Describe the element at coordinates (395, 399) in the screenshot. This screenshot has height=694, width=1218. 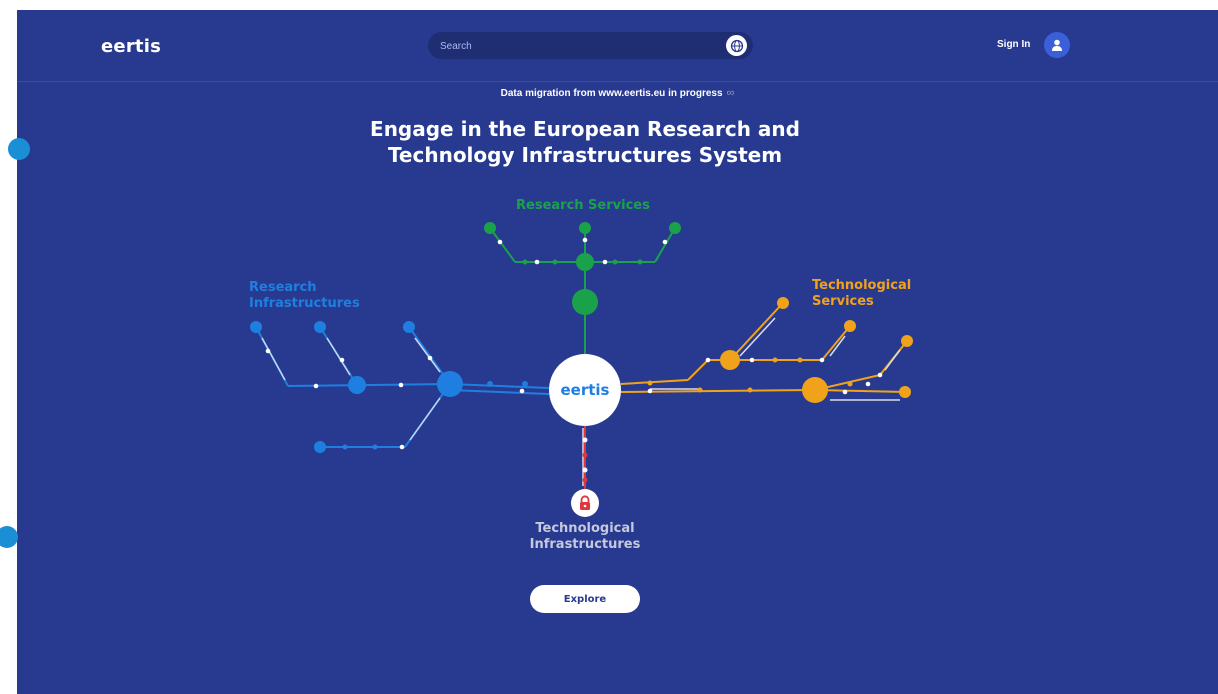
I see `research-infrastructures-junctions` at that location.